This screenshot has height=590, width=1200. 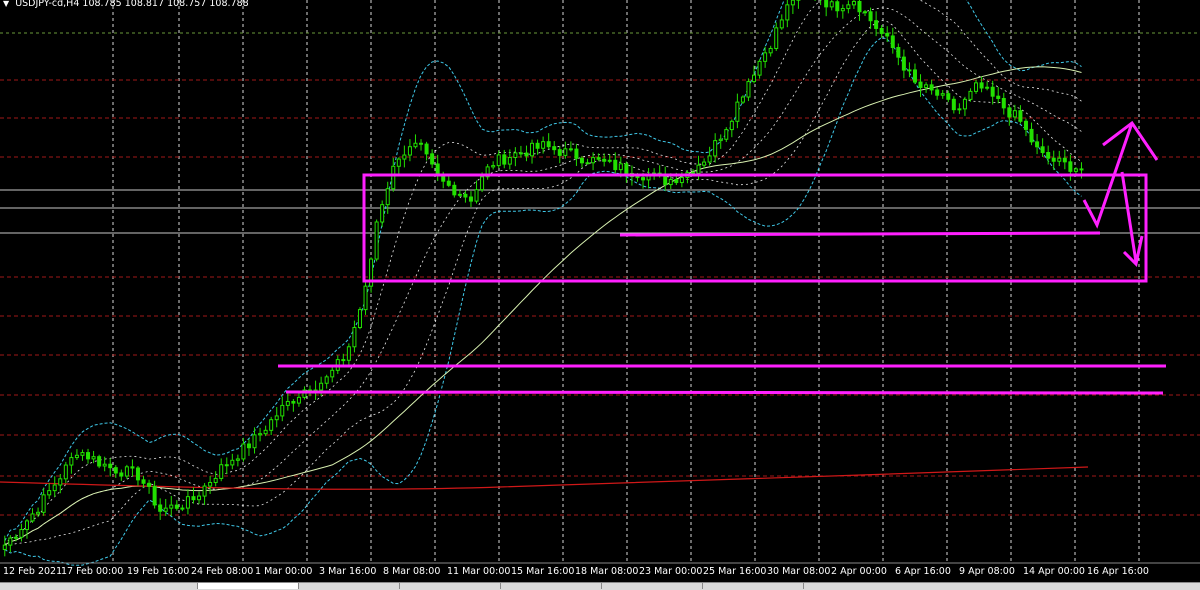 I want to click on x-tick-label: 2 Apr 00:00, so click(x=859, y=571).